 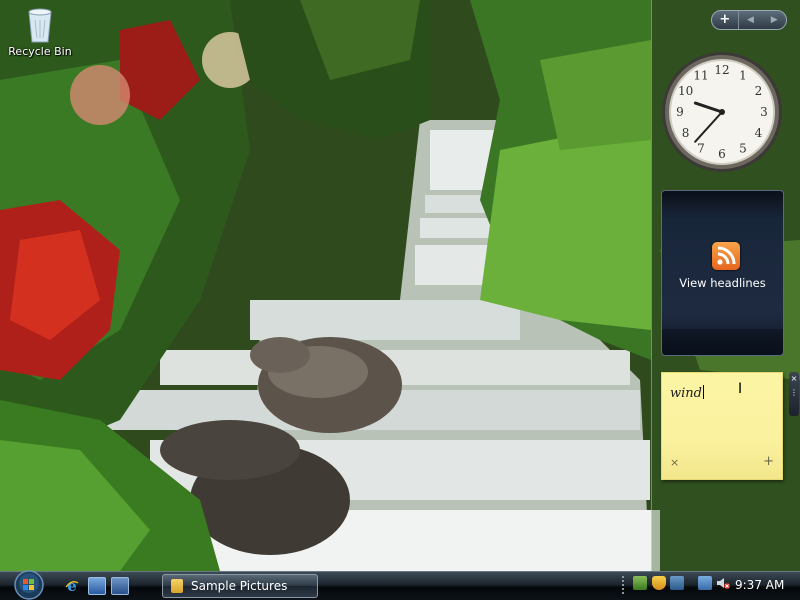 I want to click on clock-numeral: 5, so click(x=743, y=148).